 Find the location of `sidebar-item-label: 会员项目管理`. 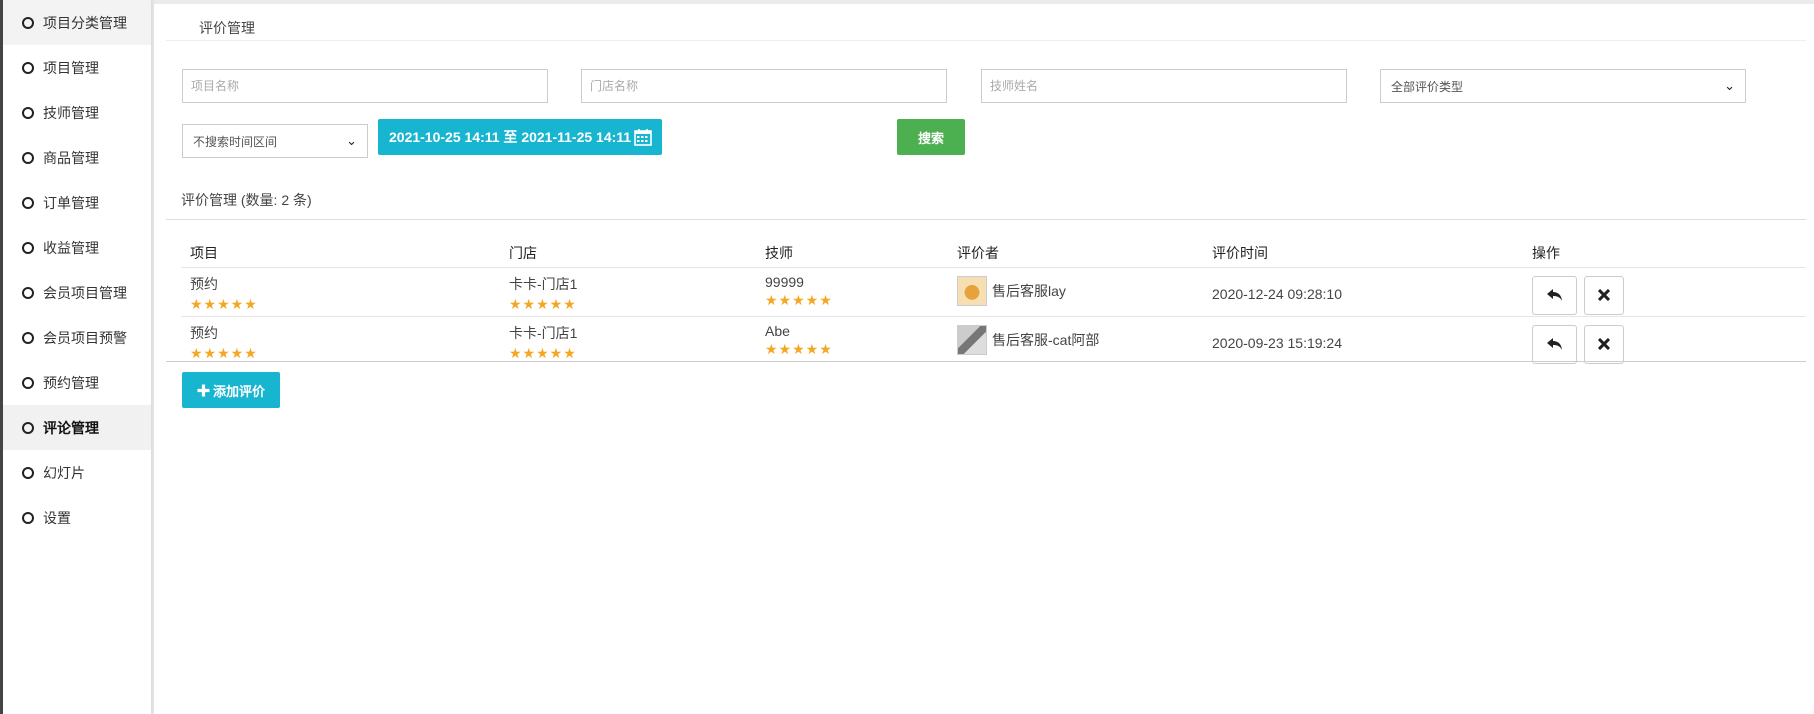

sidebar-item-label: 会员项目管理 is located at coordinates (85, 292).